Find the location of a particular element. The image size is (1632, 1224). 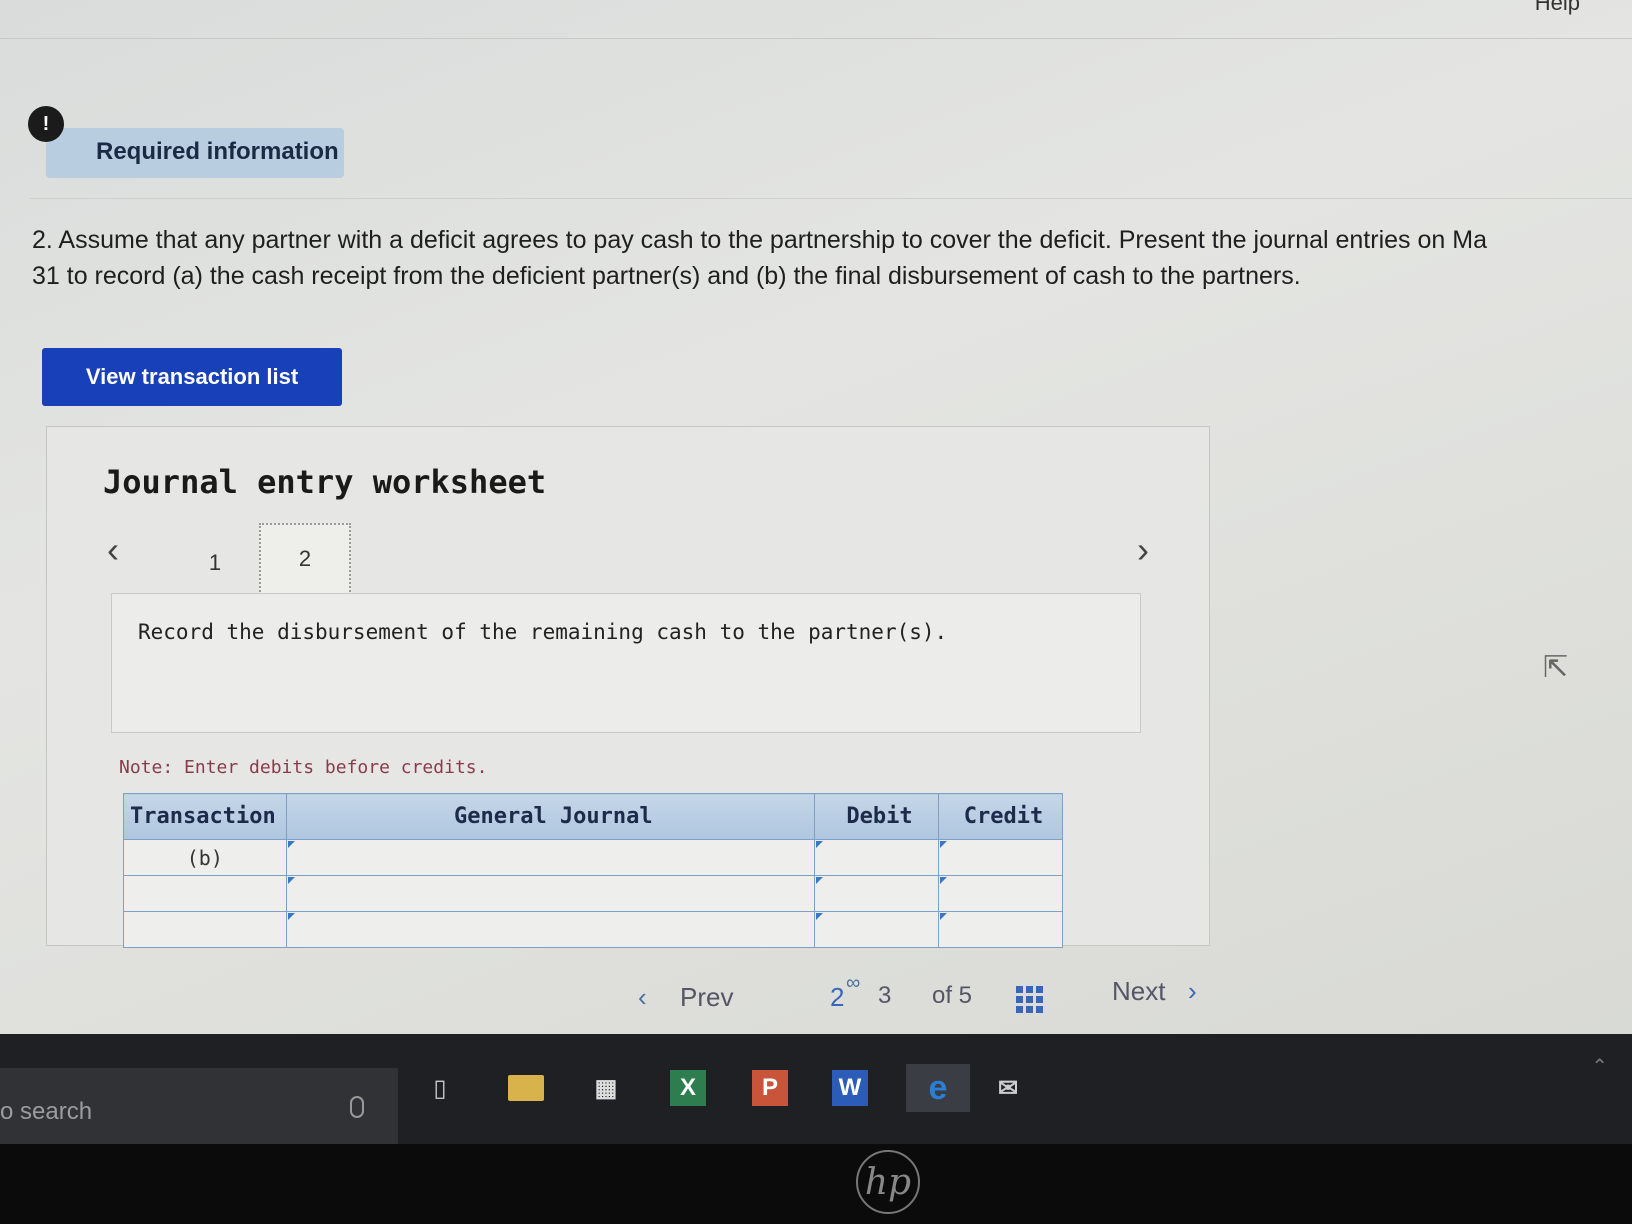

header-transaction: Transaction is located at coordinates (205, 816).